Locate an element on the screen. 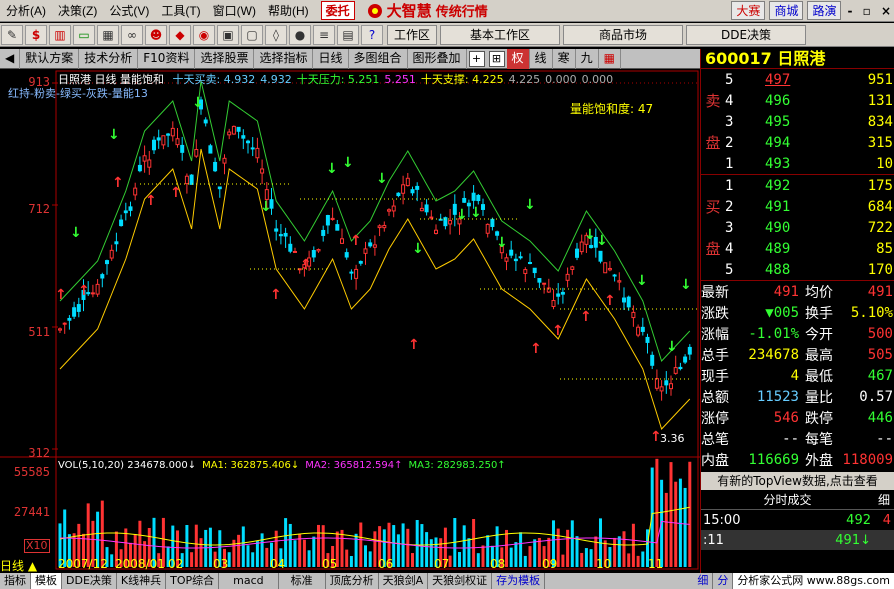 The width and height of the screenshot is (894, 589). menu-window: 窗口(W) is located at coordinates (234, 10).